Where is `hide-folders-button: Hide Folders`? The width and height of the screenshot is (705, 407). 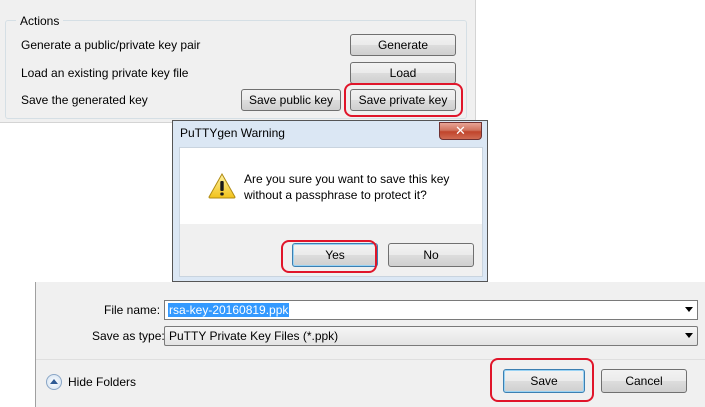
hide-folders-button: Hide Folders is located at coordinates (91, 382).